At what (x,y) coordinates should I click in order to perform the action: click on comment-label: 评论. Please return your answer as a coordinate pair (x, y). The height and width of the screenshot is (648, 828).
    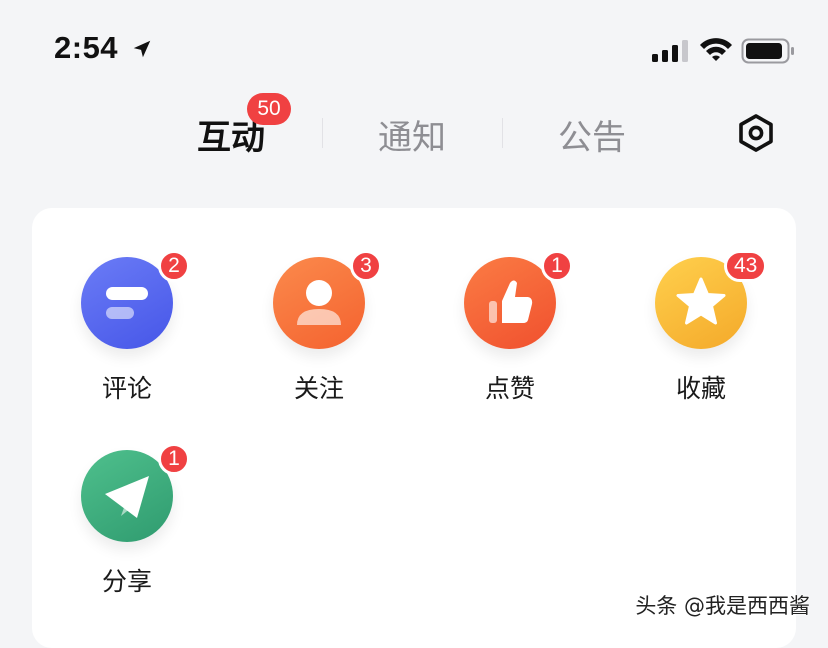
    Looking at the image, I should click on (126, 388).